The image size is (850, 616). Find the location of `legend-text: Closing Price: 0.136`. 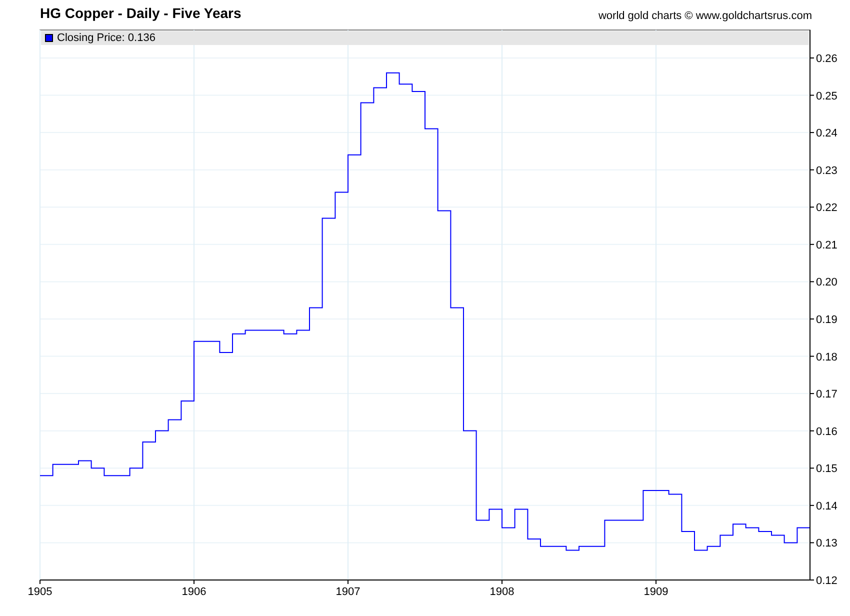

legend-text: Closing Price: 0.136 is located at coordinates (106, 38).